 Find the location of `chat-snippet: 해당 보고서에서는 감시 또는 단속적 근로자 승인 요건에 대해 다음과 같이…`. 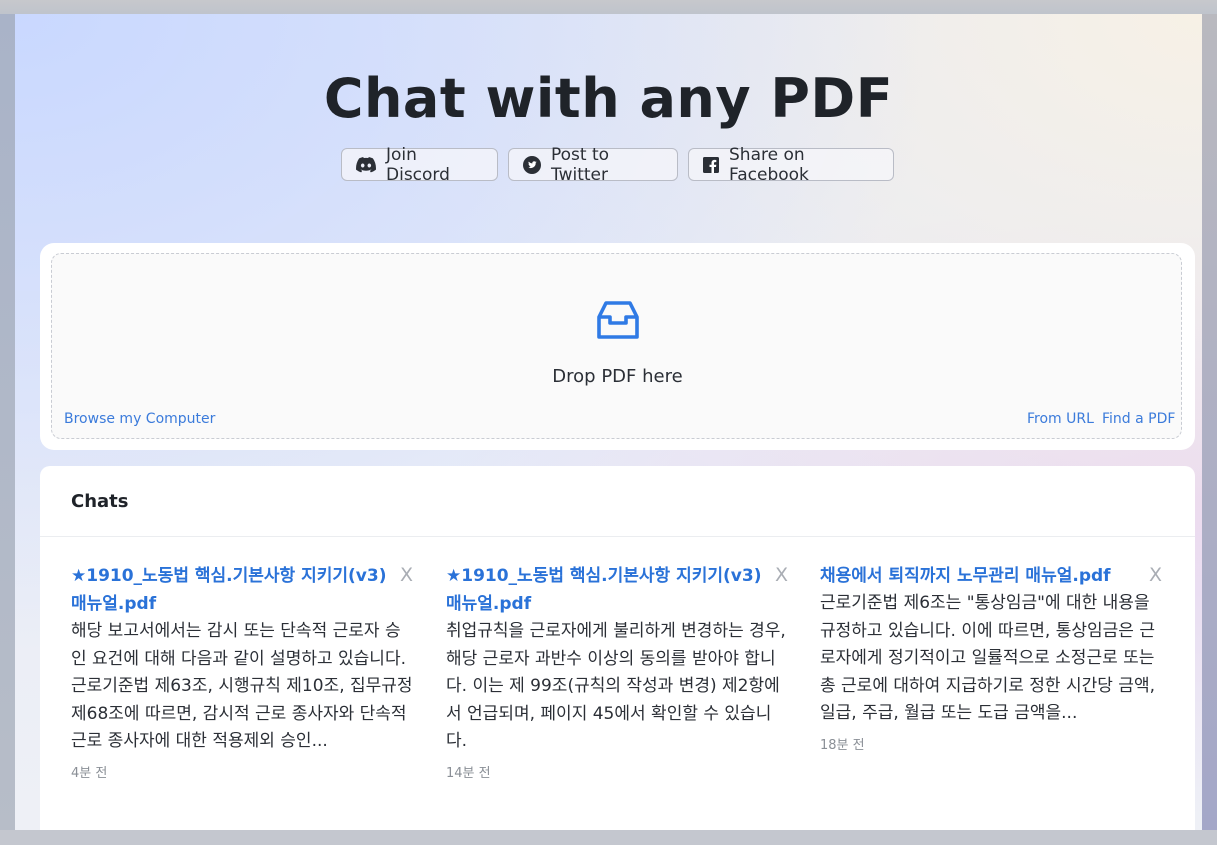

chat-snippet: 해당 보고서에서는 감시 또는 단속적 근로자 승인 요건에 대해 다음과 같이… is located at coordinates (242, 686).